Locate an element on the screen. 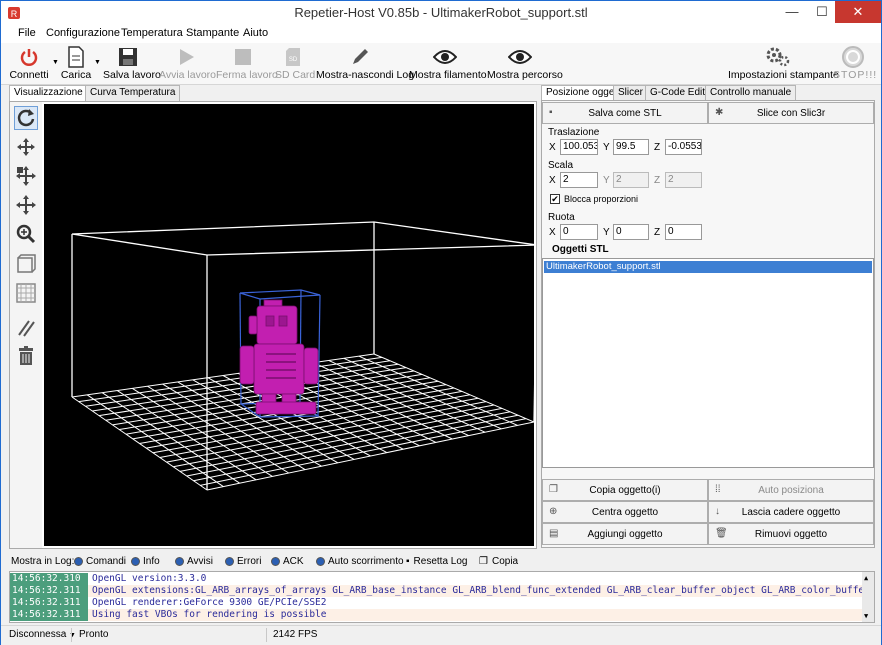 The height and width of the screenshot is (645, 882). drop-object-button: ↓ Lascia cadere oggetto is located at coordinates (791, 512).